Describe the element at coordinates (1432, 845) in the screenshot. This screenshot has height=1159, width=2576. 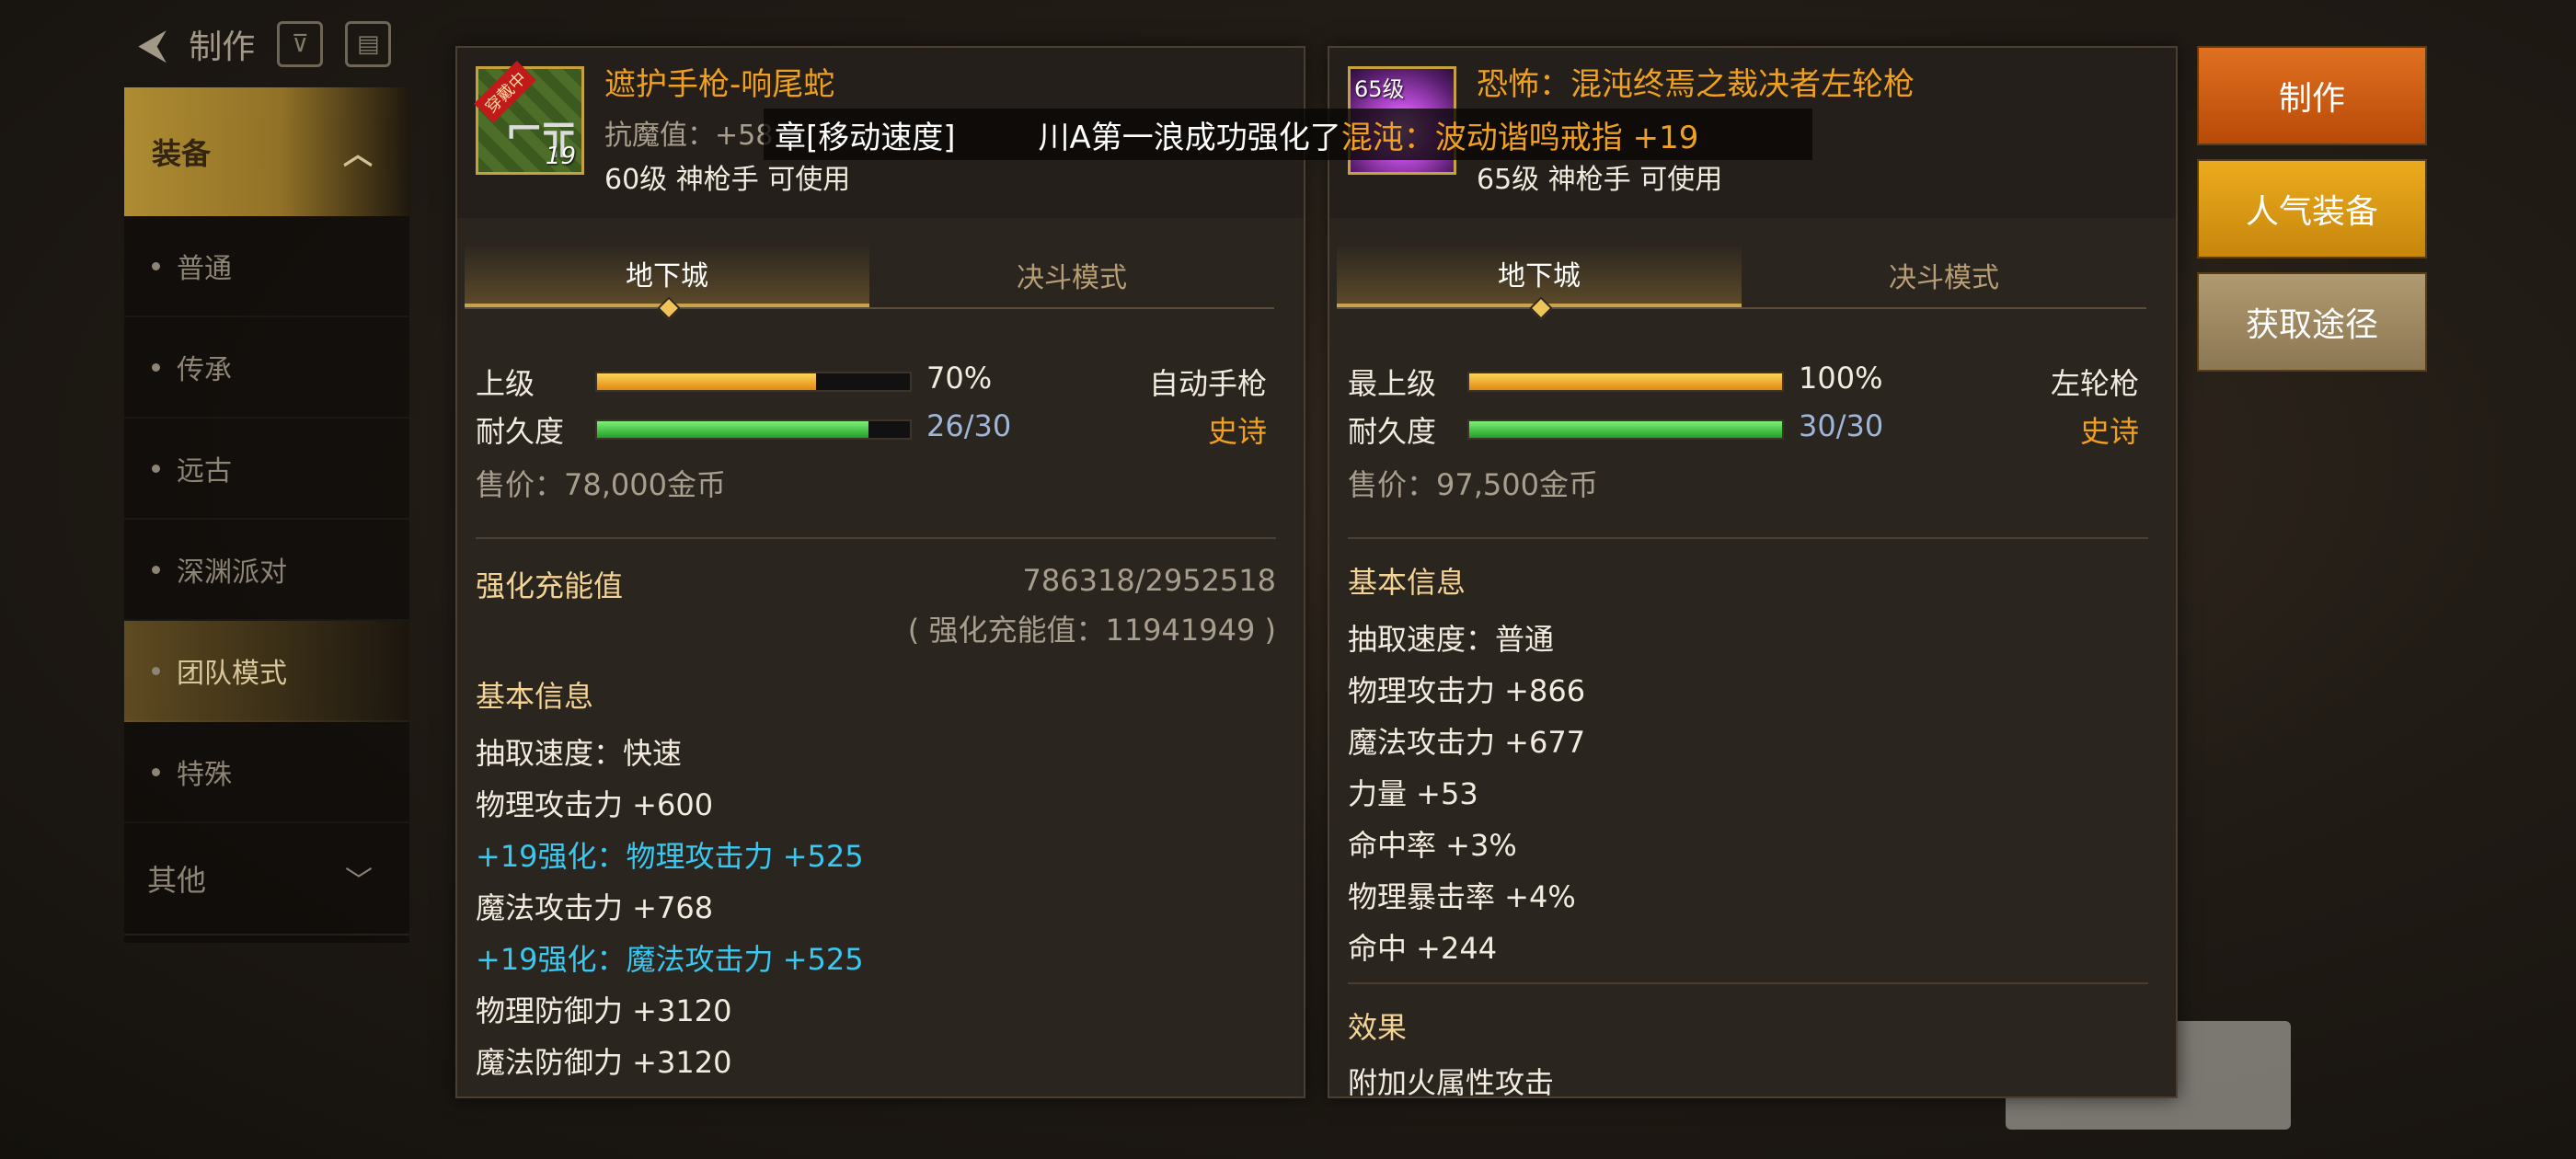
I see `stat-line: 命中率 +3%` at that location.